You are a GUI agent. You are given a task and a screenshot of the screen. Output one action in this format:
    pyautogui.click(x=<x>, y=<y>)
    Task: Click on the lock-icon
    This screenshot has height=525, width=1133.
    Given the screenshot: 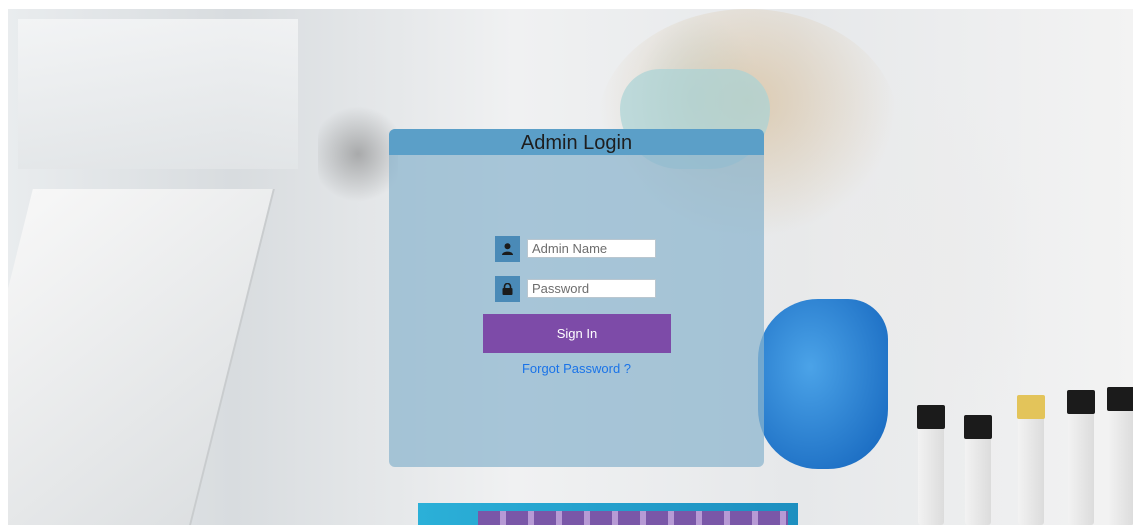 What is the action you would take?
    pyautogui.click(x=507, y=289)
    